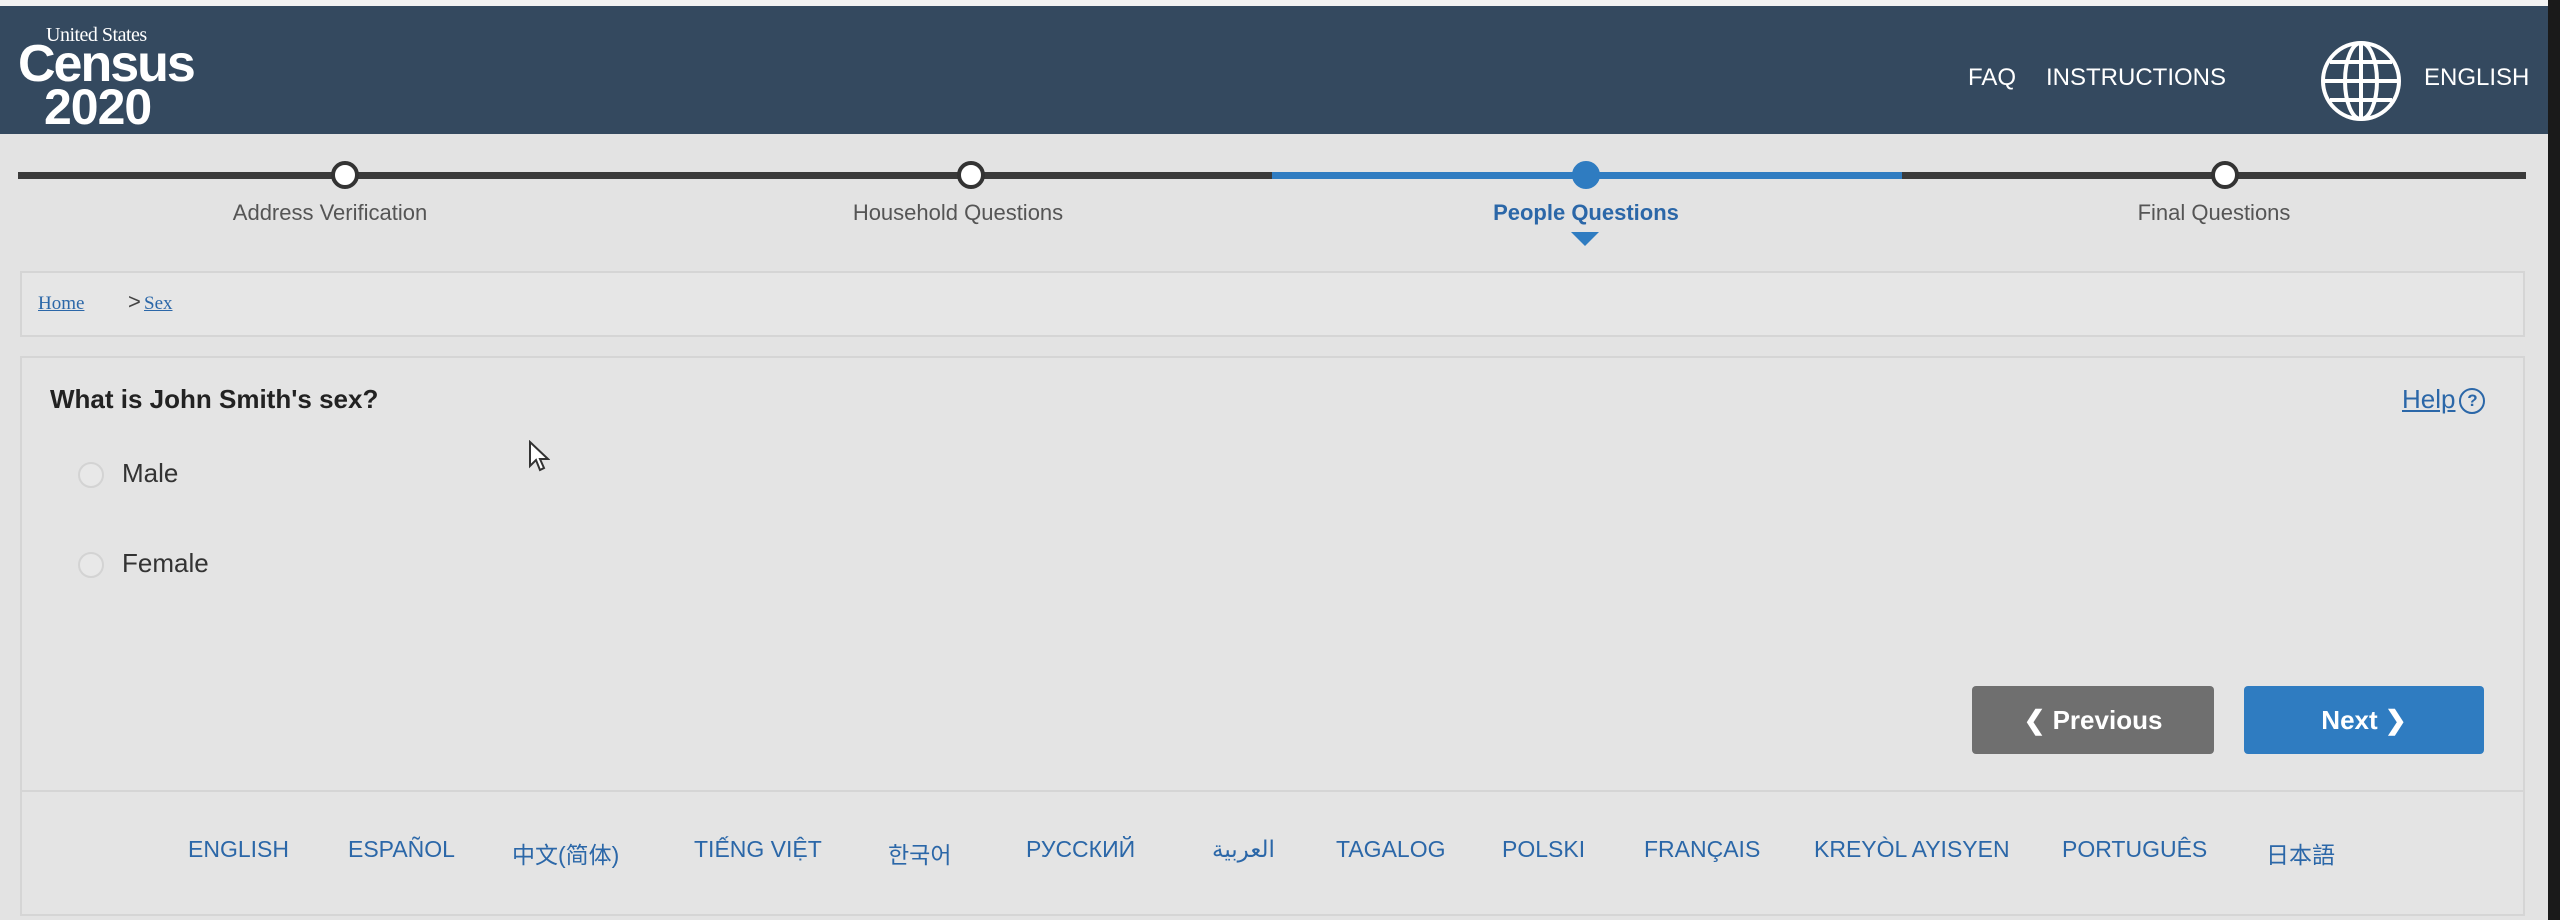 This screenshot has width=2560, height=920. What do you see at coordinates (345, 175) in the screenshot?
I see `step-dot-address` at bounding box center [345, 175].